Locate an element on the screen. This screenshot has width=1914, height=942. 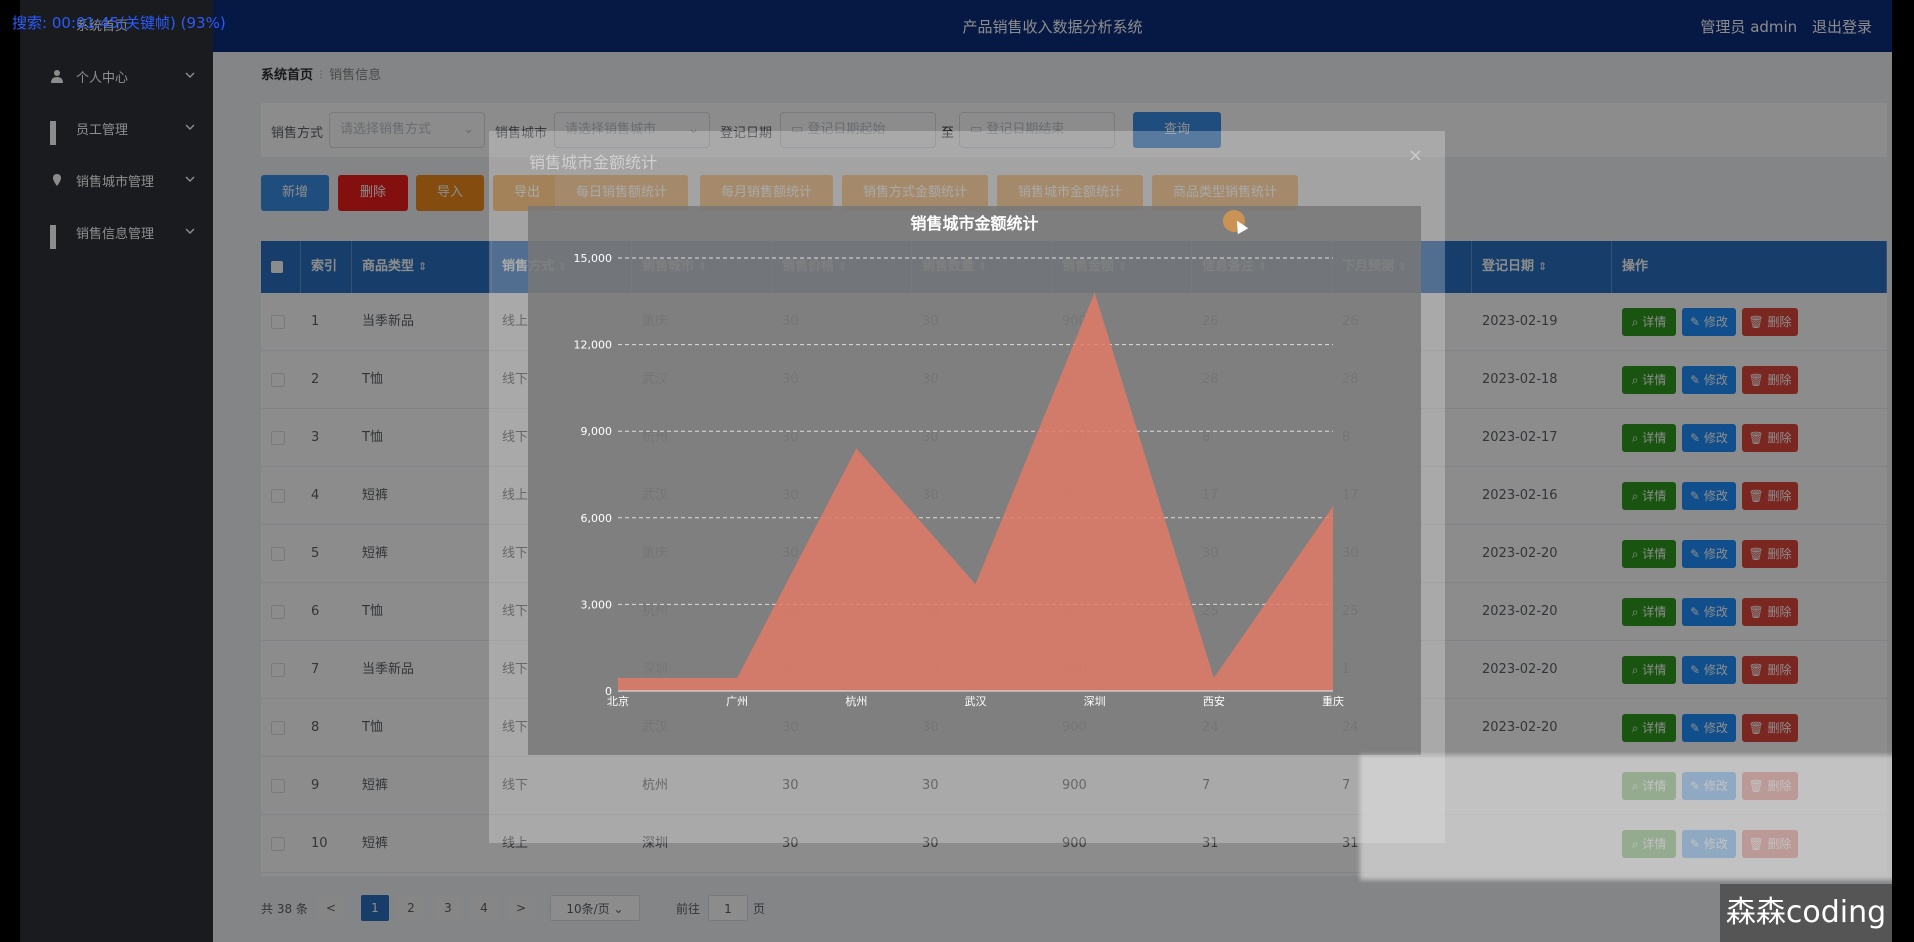
recording-overlay-text: 搜索: 00:01:45(关键帧) (93%) is located at coordinates (119, 23).